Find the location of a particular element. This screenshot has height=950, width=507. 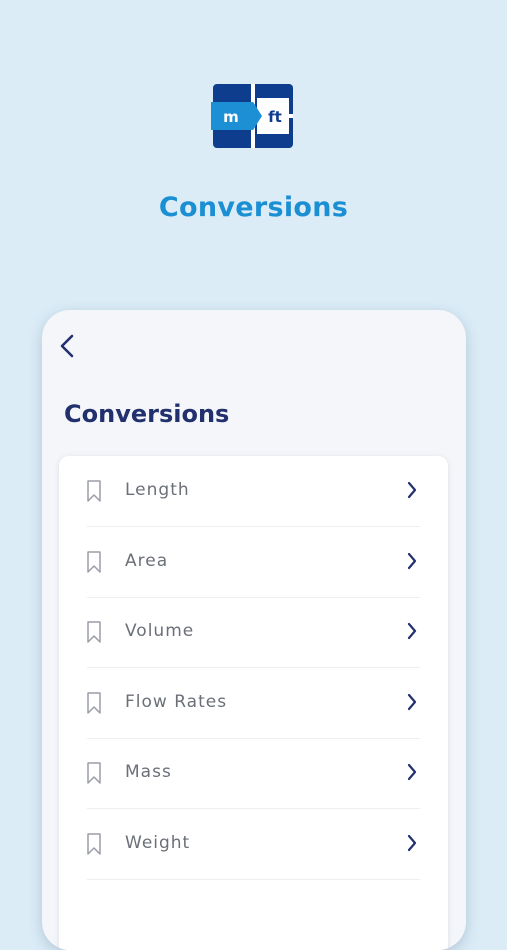

back-button is located at coordinates (68, 346).